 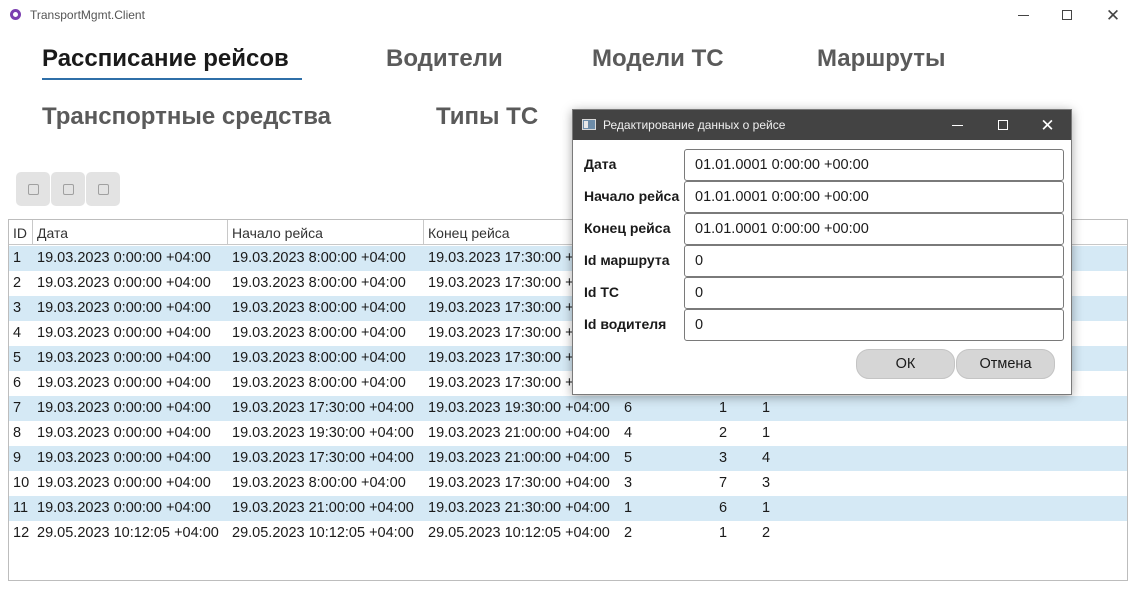 I want to click on dialog-title-bar: Редактирование данных о рейсе ✕, so click(x=822, y=125).